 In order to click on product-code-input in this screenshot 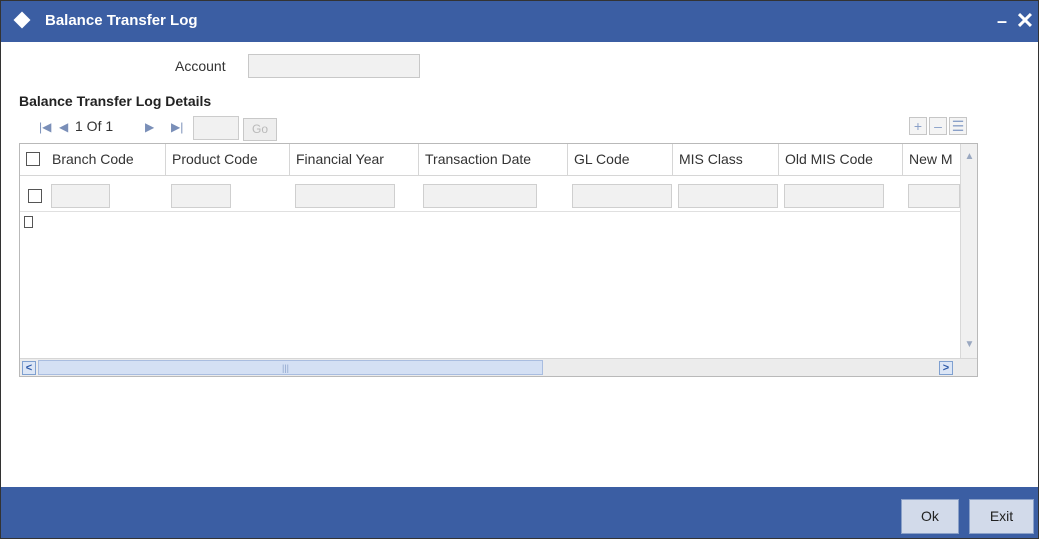, I will do `click(201, 196)`.